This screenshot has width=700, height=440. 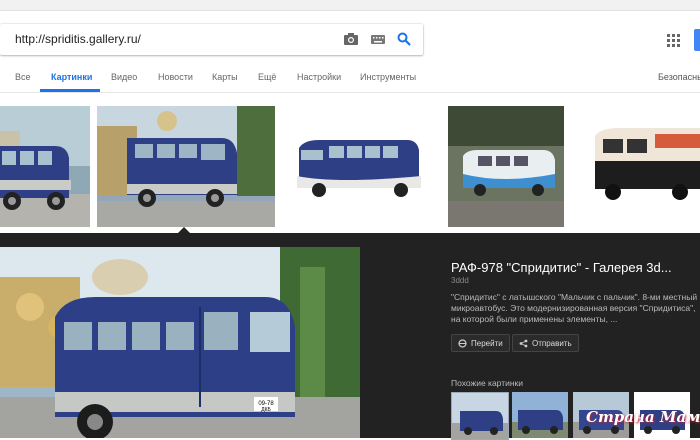 What do you see at coordinates (462, 343) in the screenshot?
I see `link-icon` at bounding box center [462, 343].